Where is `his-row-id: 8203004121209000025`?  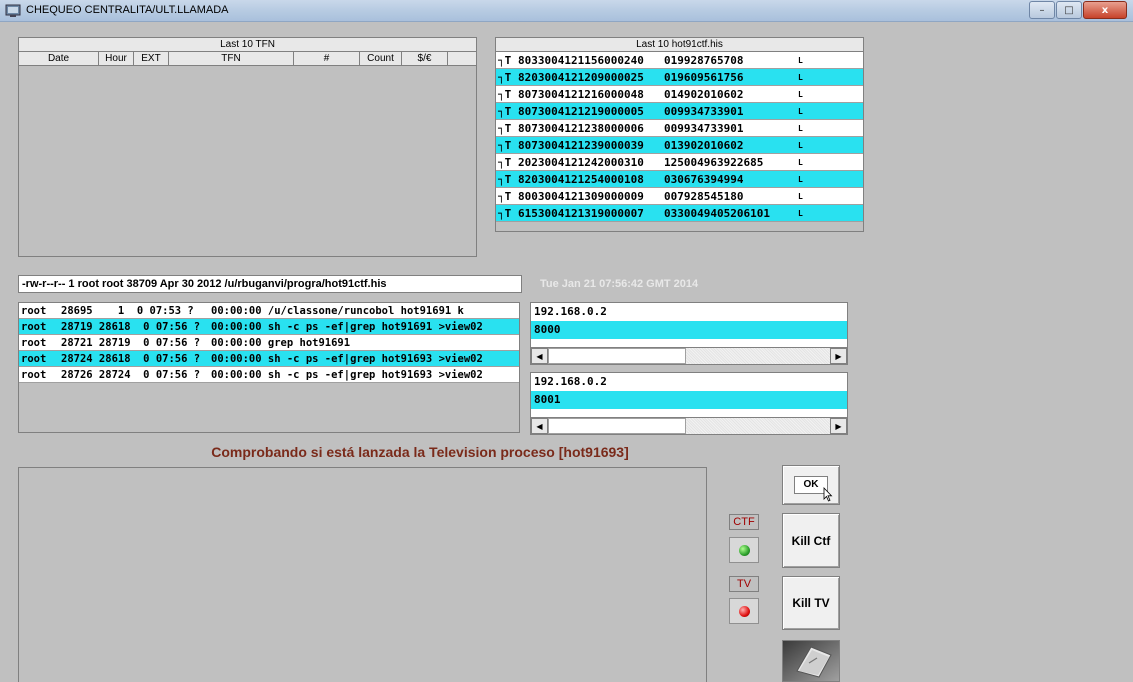 his-row-id: 8203004121209000025 is located at coordinates (581, 77).